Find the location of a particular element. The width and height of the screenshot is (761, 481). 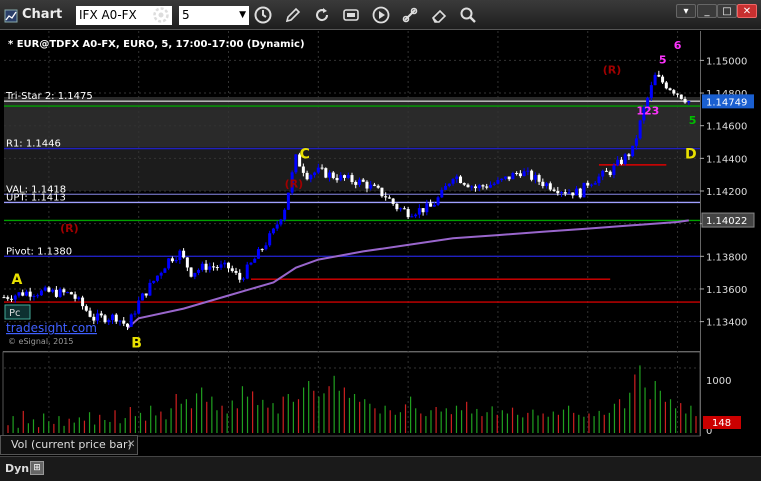

brand-watermark: tradesight.com is located at coordinates (51, 328).